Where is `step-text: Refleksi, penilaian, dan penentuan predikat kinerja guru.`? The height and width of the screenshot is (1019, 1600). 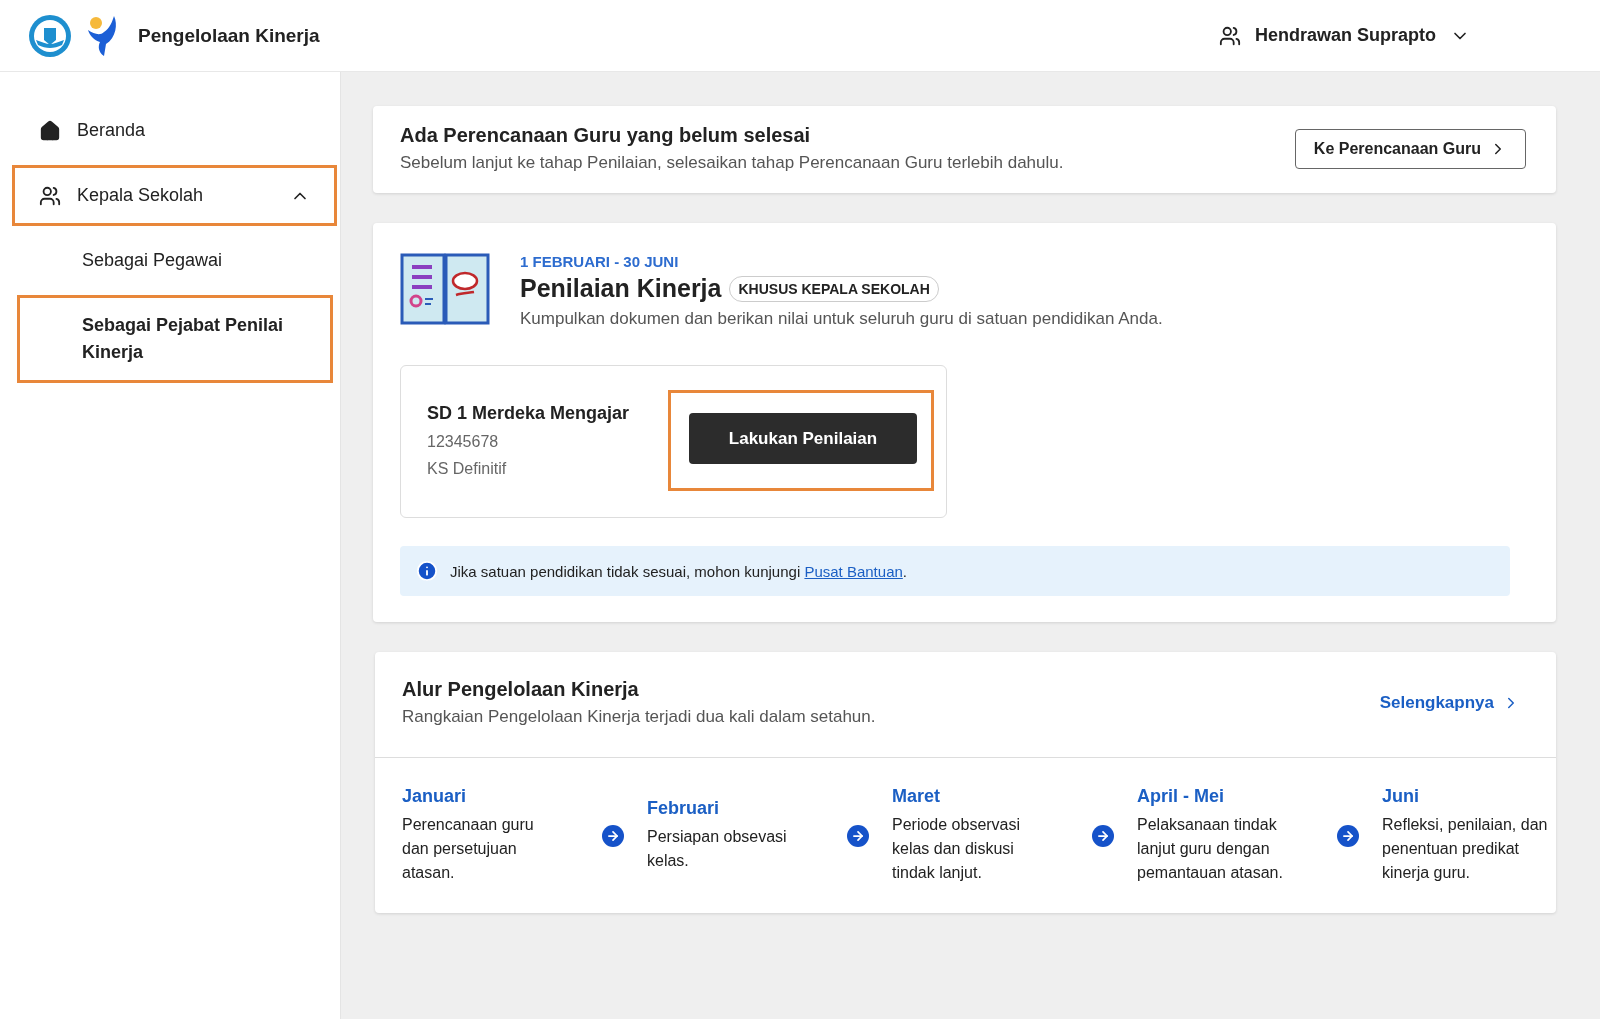 step-text: Refleksi, penilaian, dan penentuan predikat kinerja guru. is located at coordinates (1465, 849).